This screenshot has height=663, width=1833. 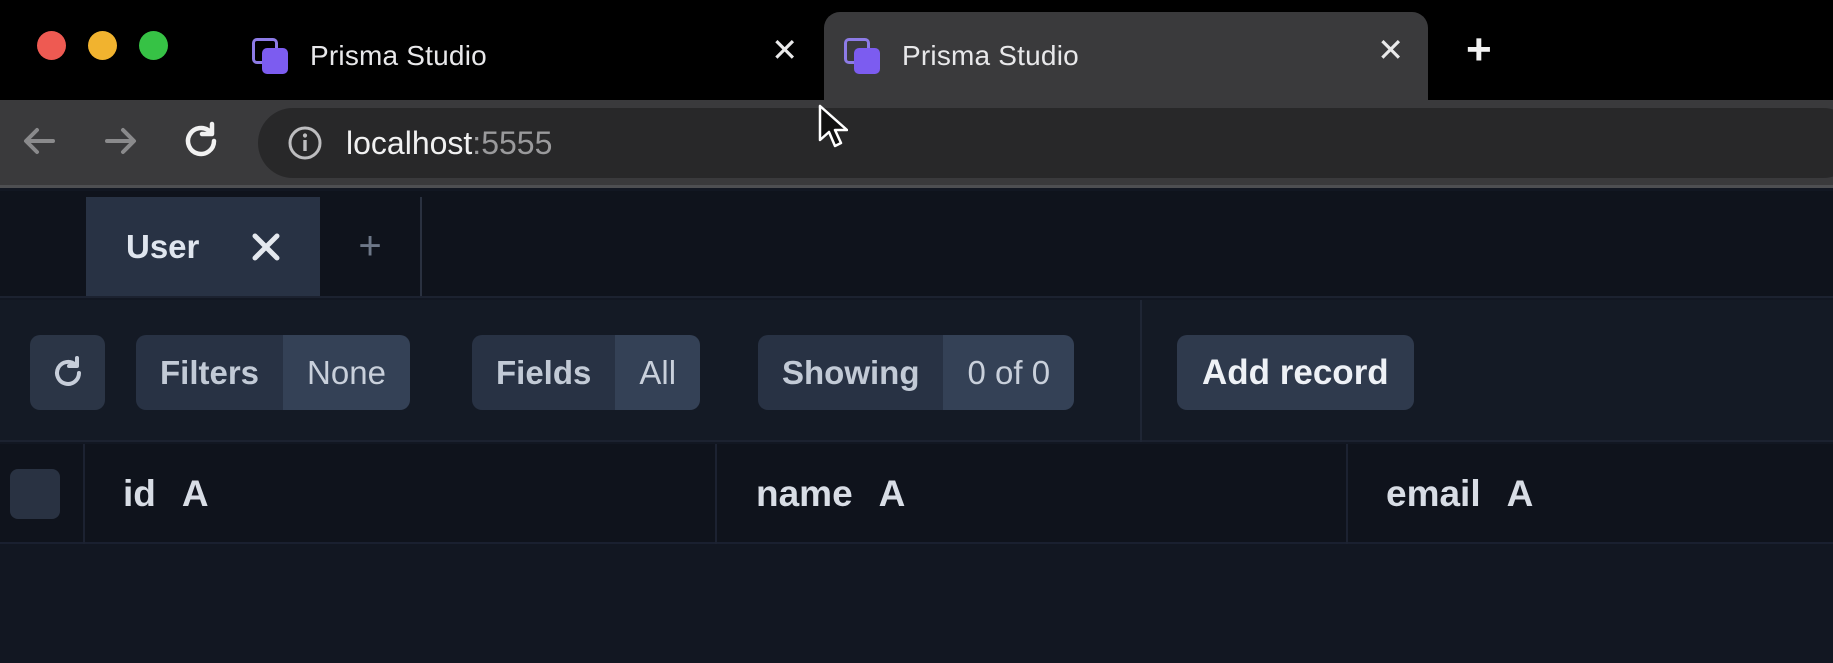 I want to click on column-name: name, so click(x=804, y=493).